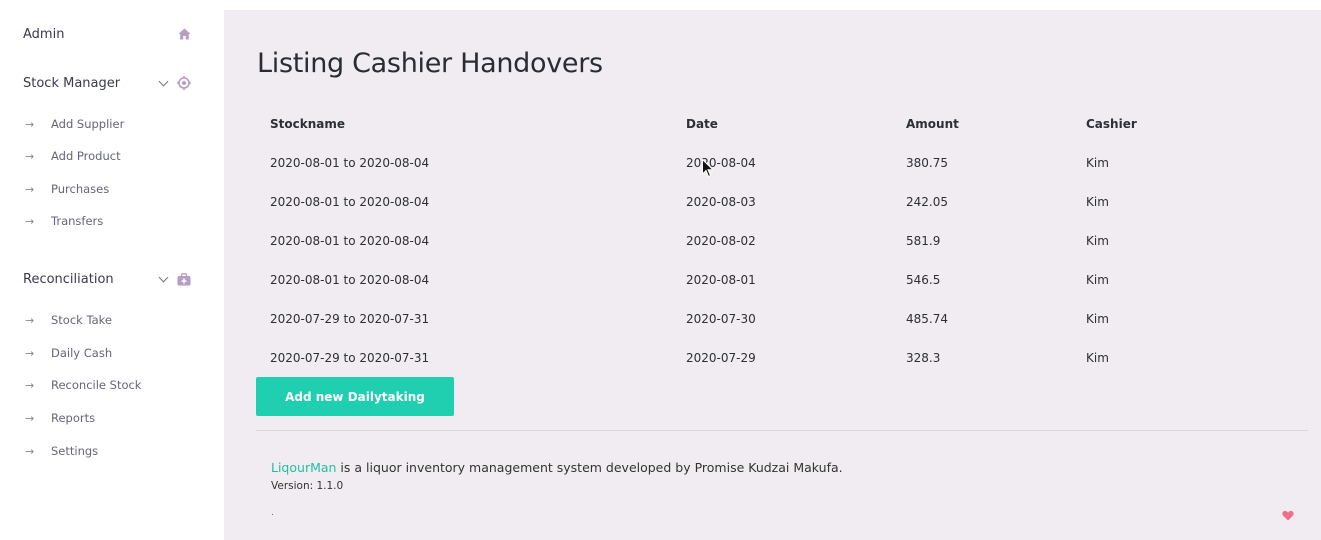 The height and width of the screenshot is (540, 1321). I want to click on date-cell: 2020-08-02, so click(721, 240).